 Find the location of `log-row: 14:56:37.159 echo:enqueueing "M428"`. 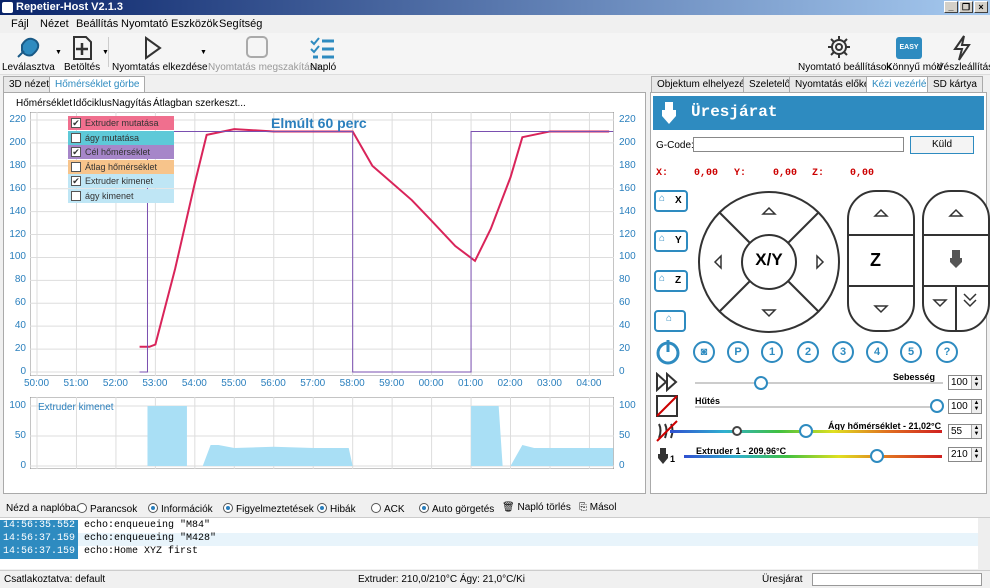

log-row: 14:56:37.159 echo:enqueueing "M428" is located at coordinates (495, 539).